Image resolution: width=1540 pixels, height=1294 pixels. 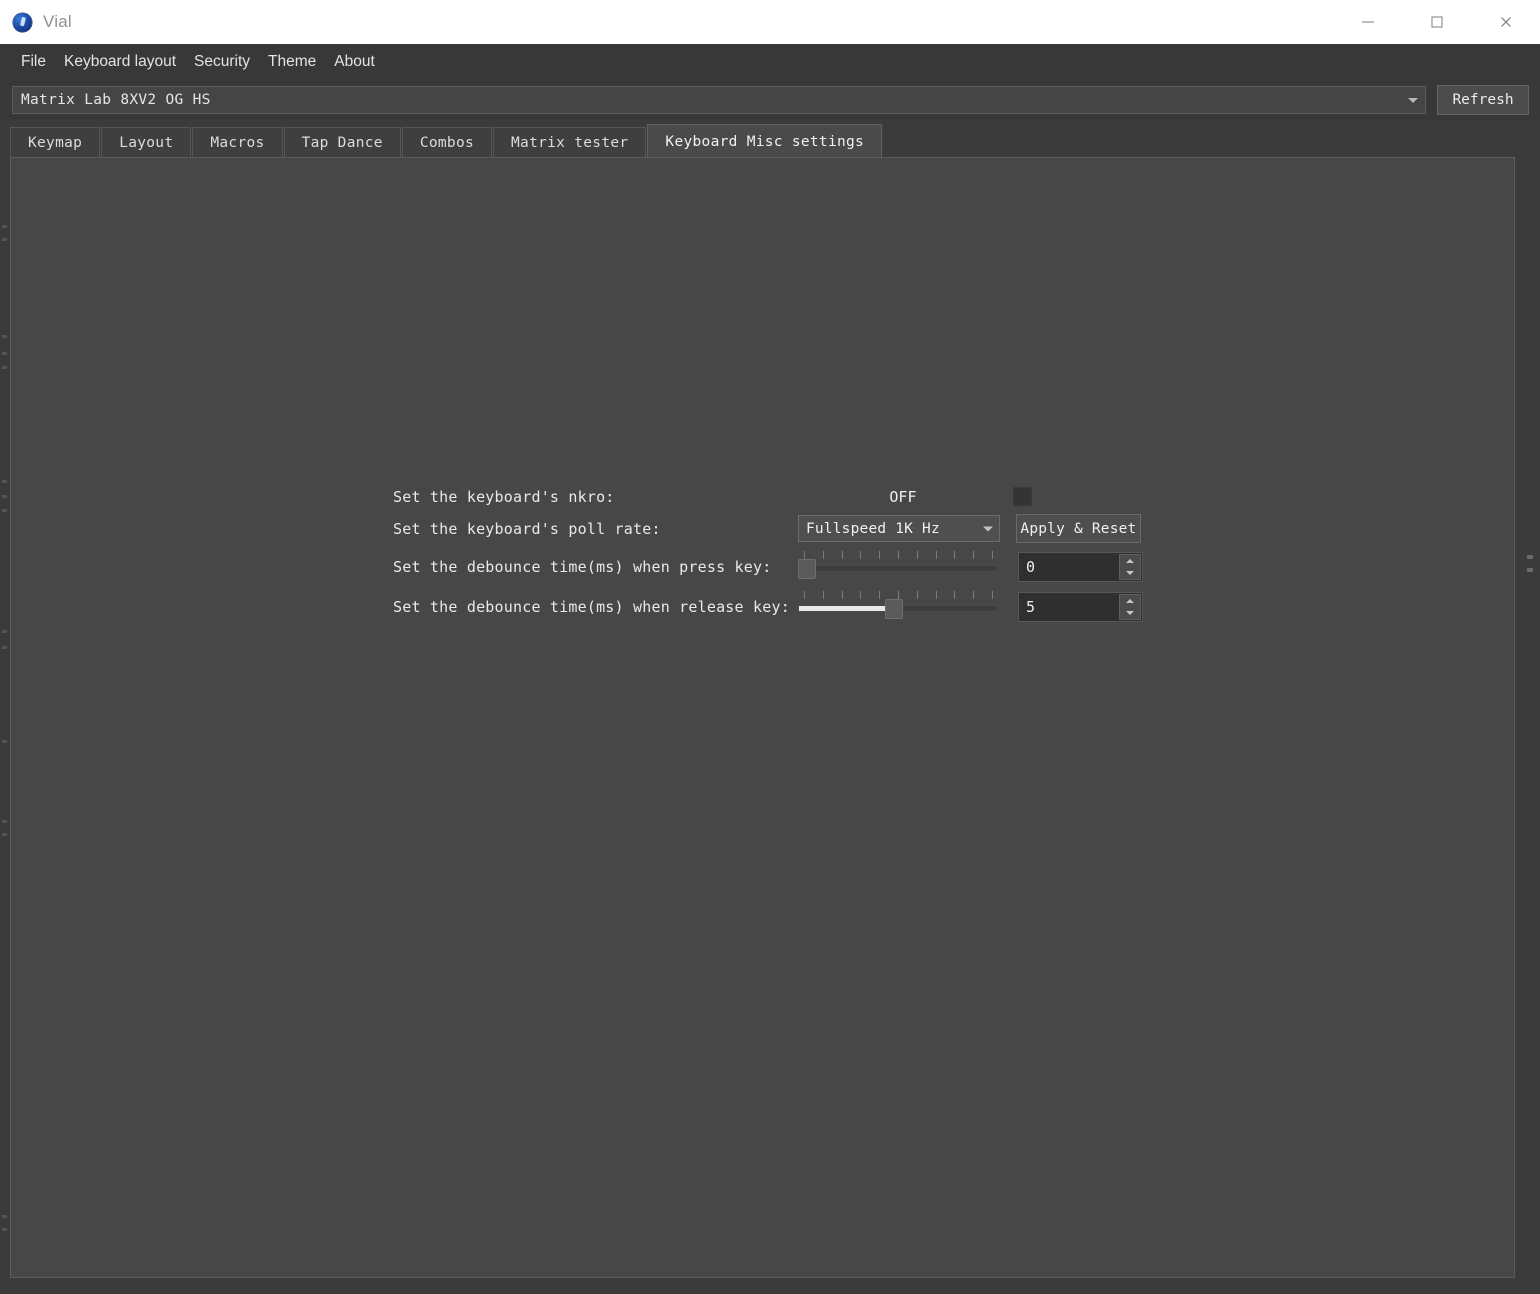 I want to click on device-bar: Matrix Lab 8XV2 OG HS Refresh, so click(x=770, y=99).